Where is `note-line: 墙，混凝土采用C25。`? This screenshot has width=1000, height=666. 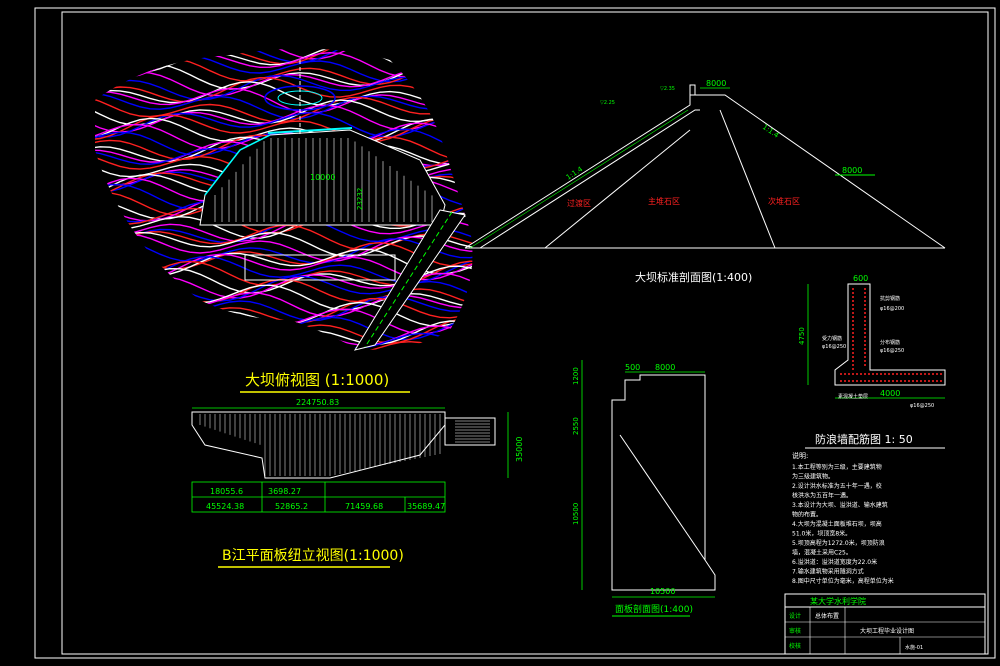
note-line: 墙，混凝土采用C25。 is located at coordinates (822, 553).